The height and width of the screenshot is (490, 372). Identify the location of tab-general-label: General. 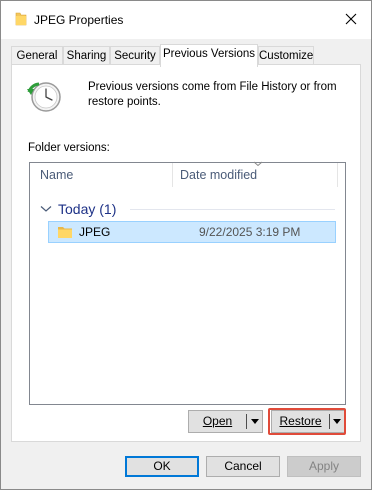
(37, 56).